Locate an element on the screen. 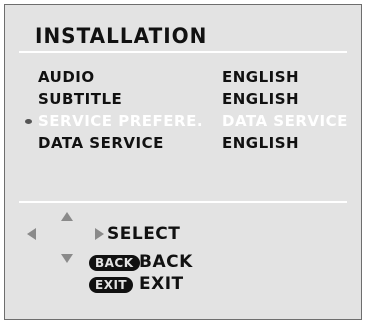 The width and height of the screenshot is (370, 324). exit-hint: EXIT is located at coordinates (161, 284).